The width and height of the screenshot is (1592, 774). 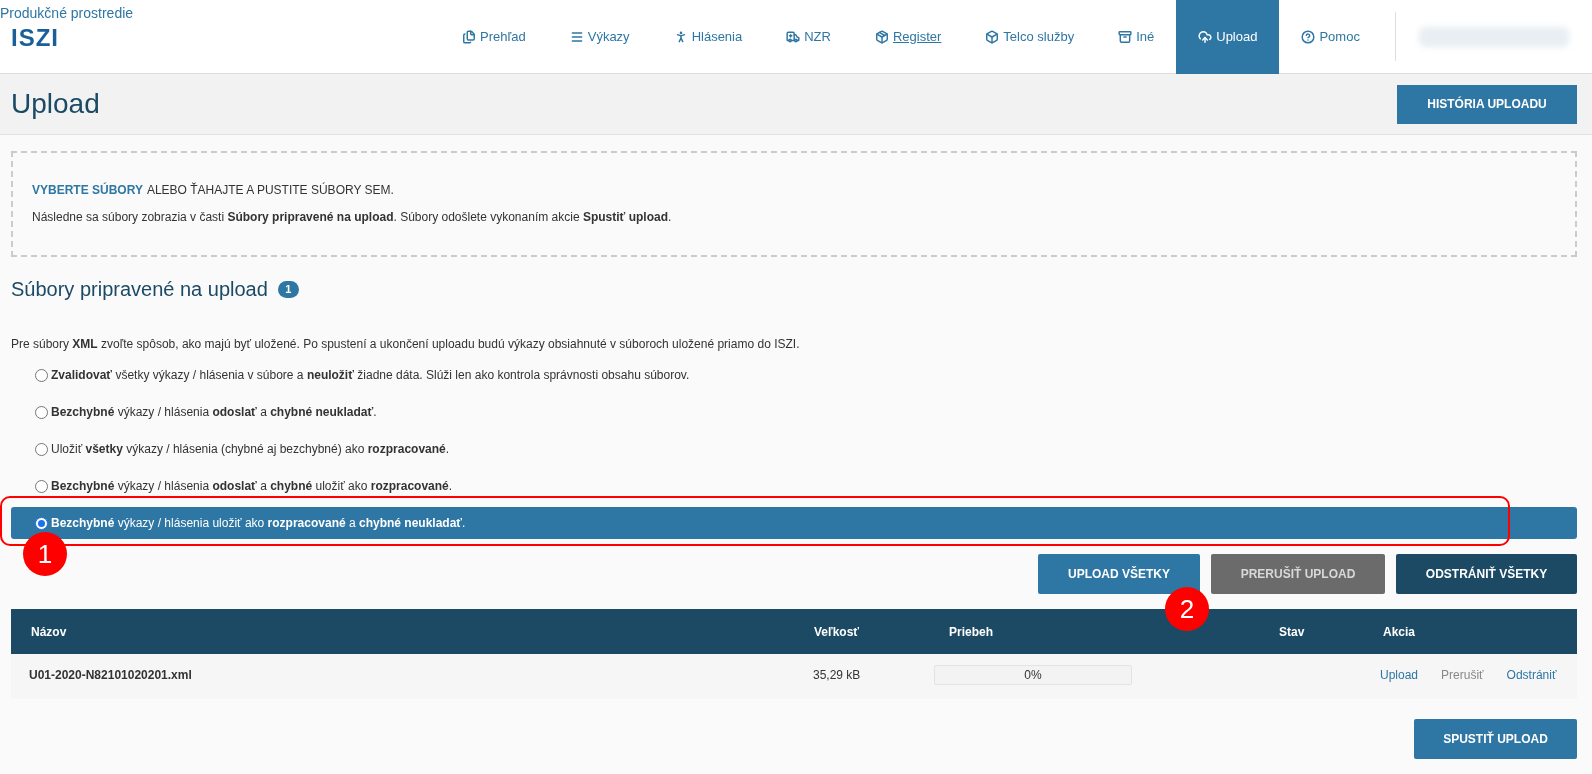 What do you see at coordinates (808, 37) in the screenshot?
I see `nav-tab: NZR` at bounding box center [808, 37].